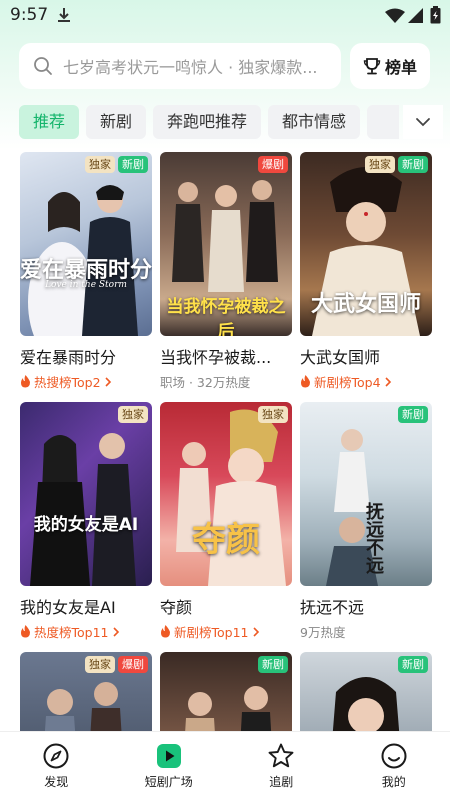 This screenshot has height=800, width=450. I want to click on smiley-icon, so click(394, 756).